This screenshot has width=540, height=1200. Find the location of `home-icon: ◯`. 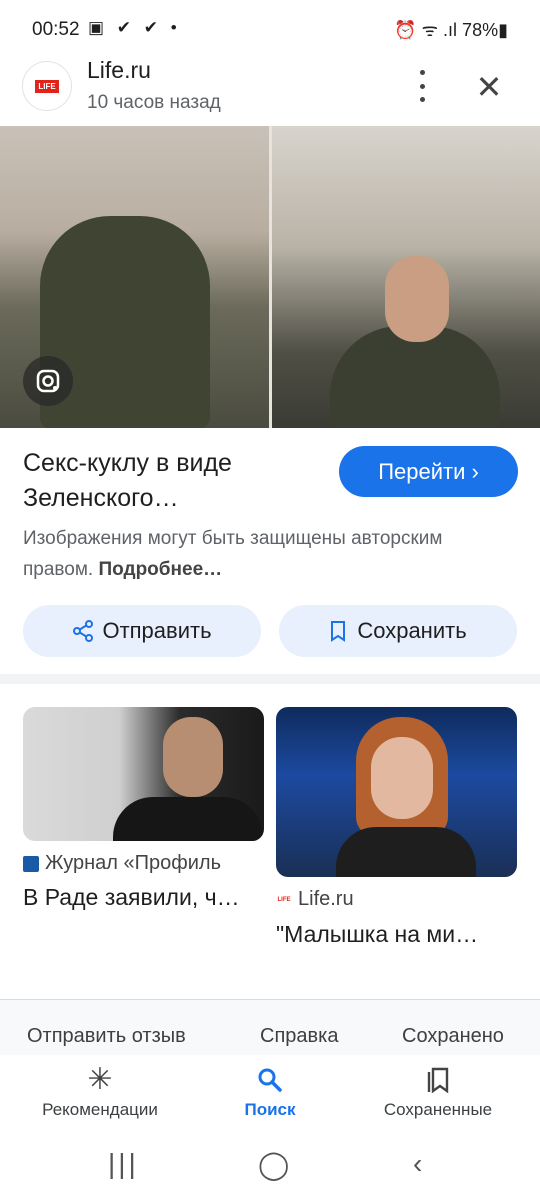

home-icon: ◯ is located at coordinates (273, 1164).